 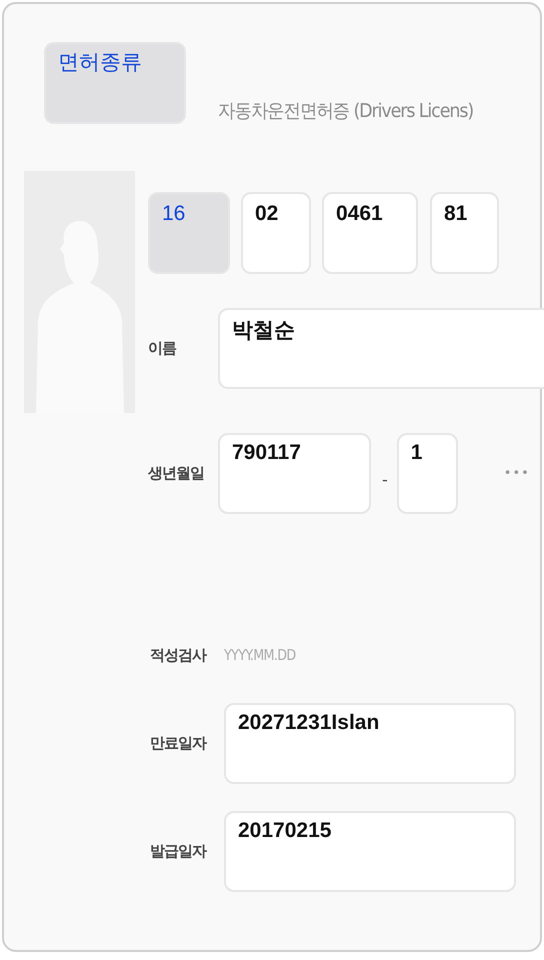 What do you see at coordinates (427, 473) in the screenshot?
I see `gender-digit-field: 1` at bounding box center [427, 473].